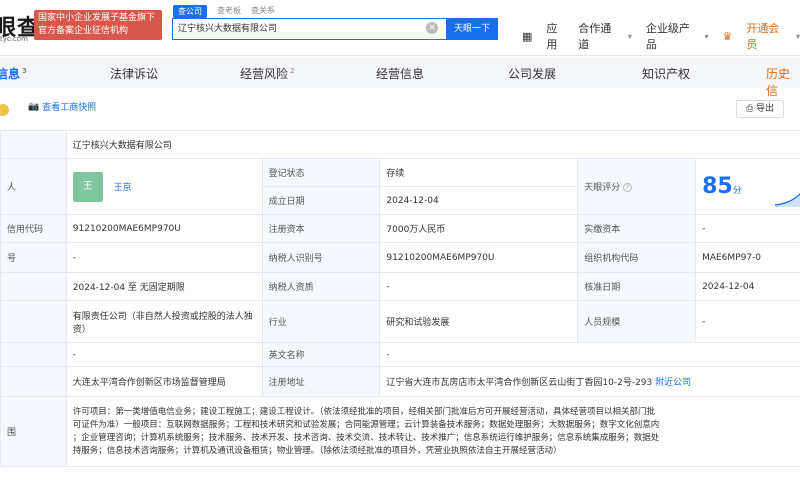 The height and width of the screenshot is (500, 800). I want to click on tab-count: 3, so click(24, 71).